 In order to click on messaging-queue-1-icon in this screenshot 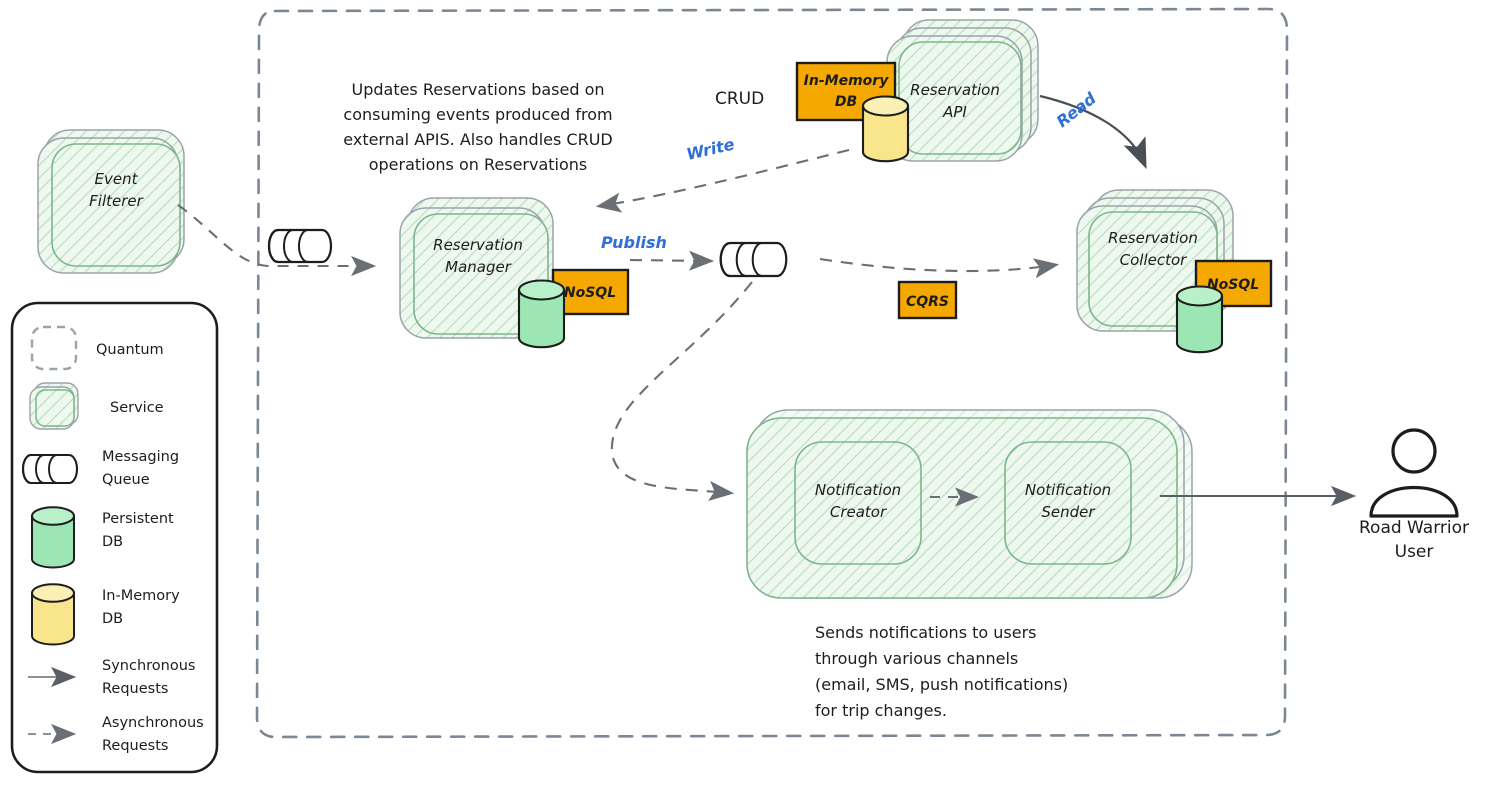, I will do `click(300, 246)`.